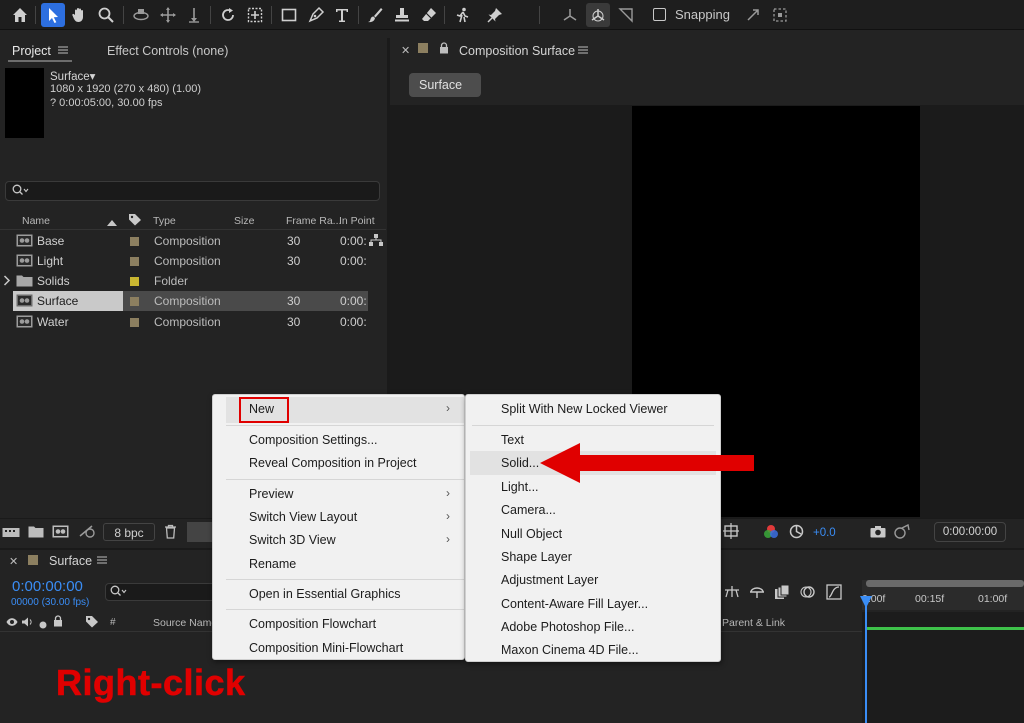 This screenshot has width=1024, height=723. What do you see at coordinates (184, 322) in the screenshot?
I see `project-item: Water Composition 30 0:00:` at bounding box center [184, 322].